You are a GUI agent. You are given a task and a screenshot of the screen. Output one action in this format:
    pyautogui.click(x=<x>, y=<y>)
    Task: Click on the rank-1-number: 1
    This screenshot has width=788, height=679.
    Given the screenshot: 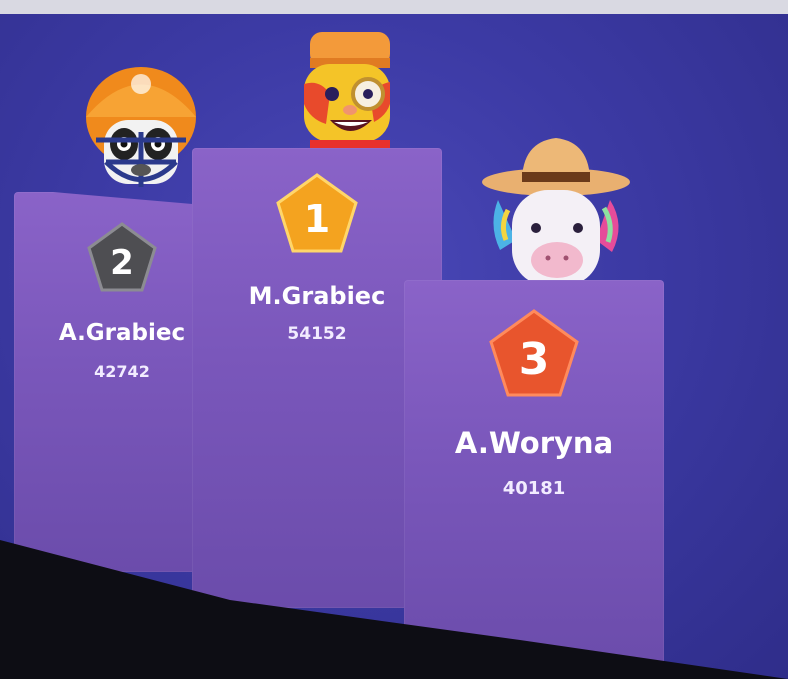 What is the action you would take?
    pyautogui.click(x=317, y=219)
    